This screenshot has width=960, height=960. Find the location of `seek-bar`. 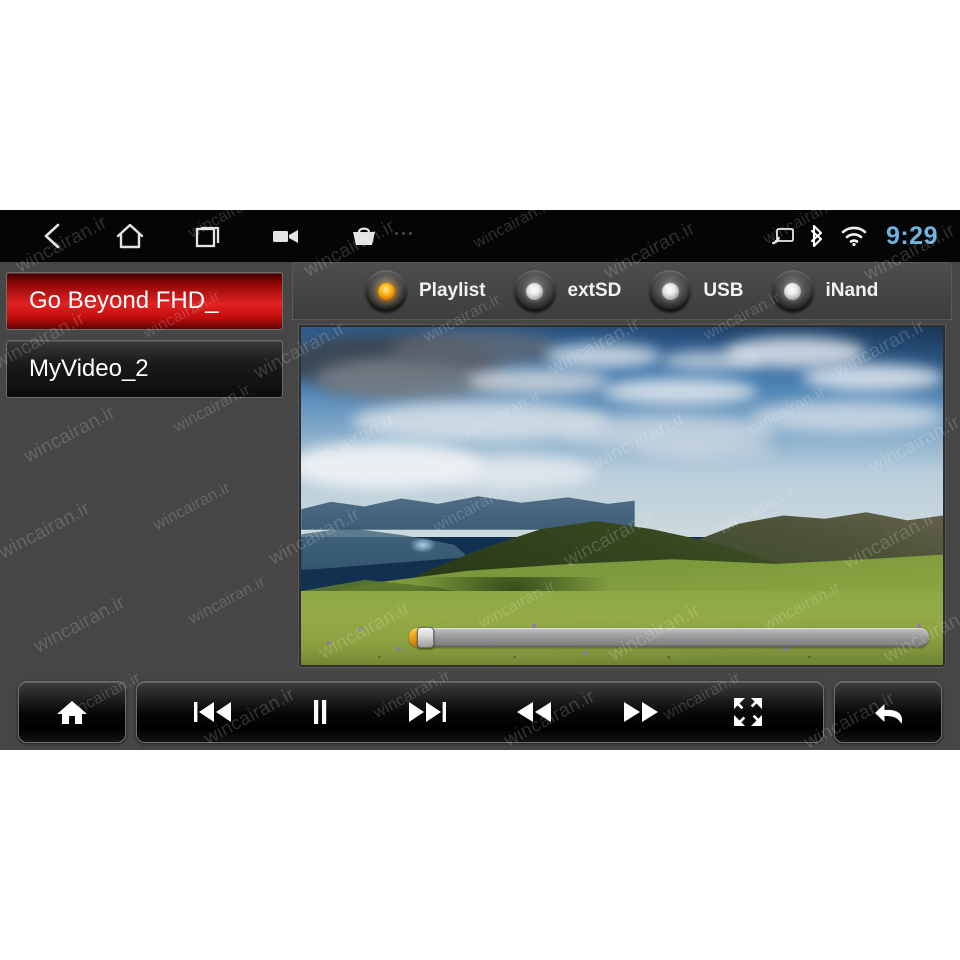

seek-bar is located at coordinates (669, 637).